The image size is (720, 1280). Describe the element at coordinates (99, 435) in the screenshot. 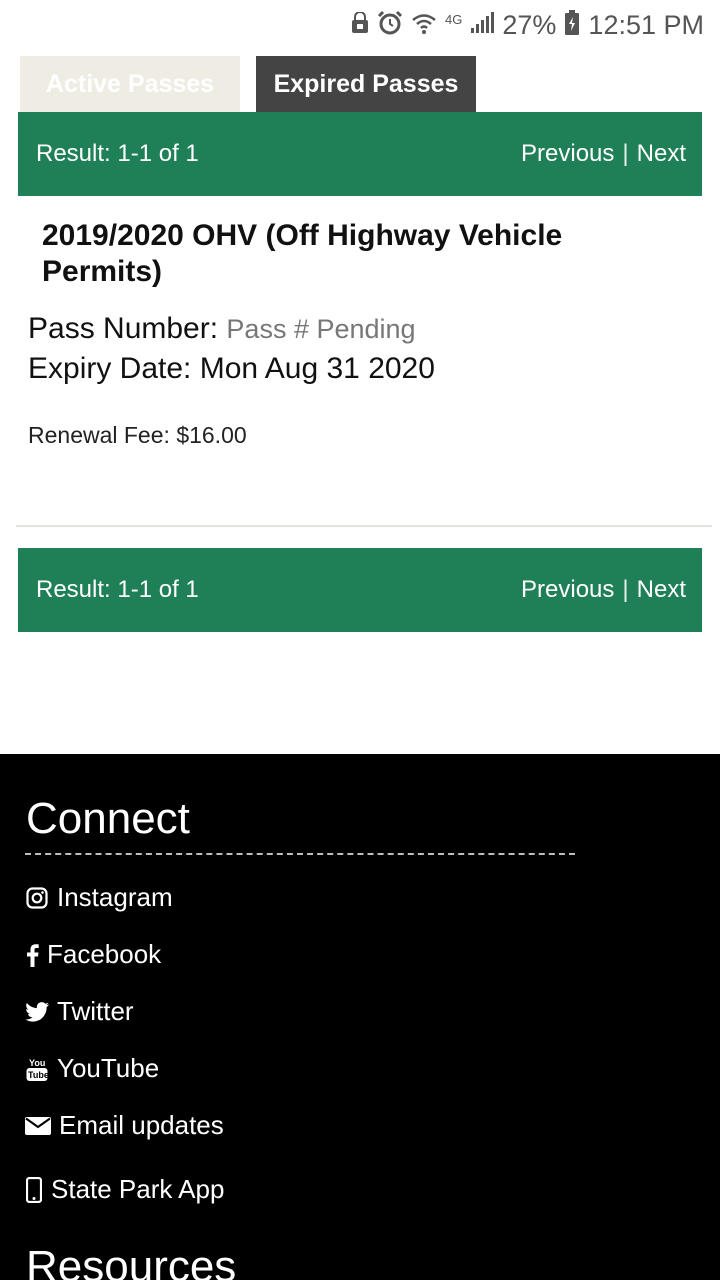

I see `renewal-fee-label: Renewal Fee:` at that location.